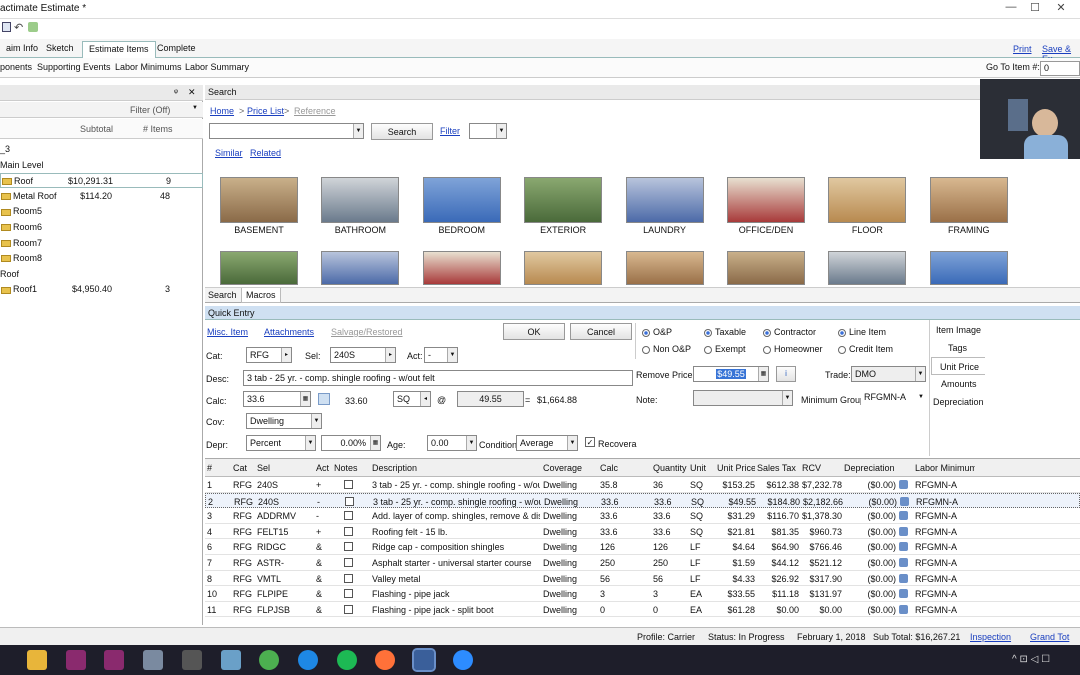 Image resolution: width=1080 pixels, height=675 pixels. What do you see at coordinates (670, 468) in the screenshot?
I see `column-header: Quantity` at bounding box center [670, 468].